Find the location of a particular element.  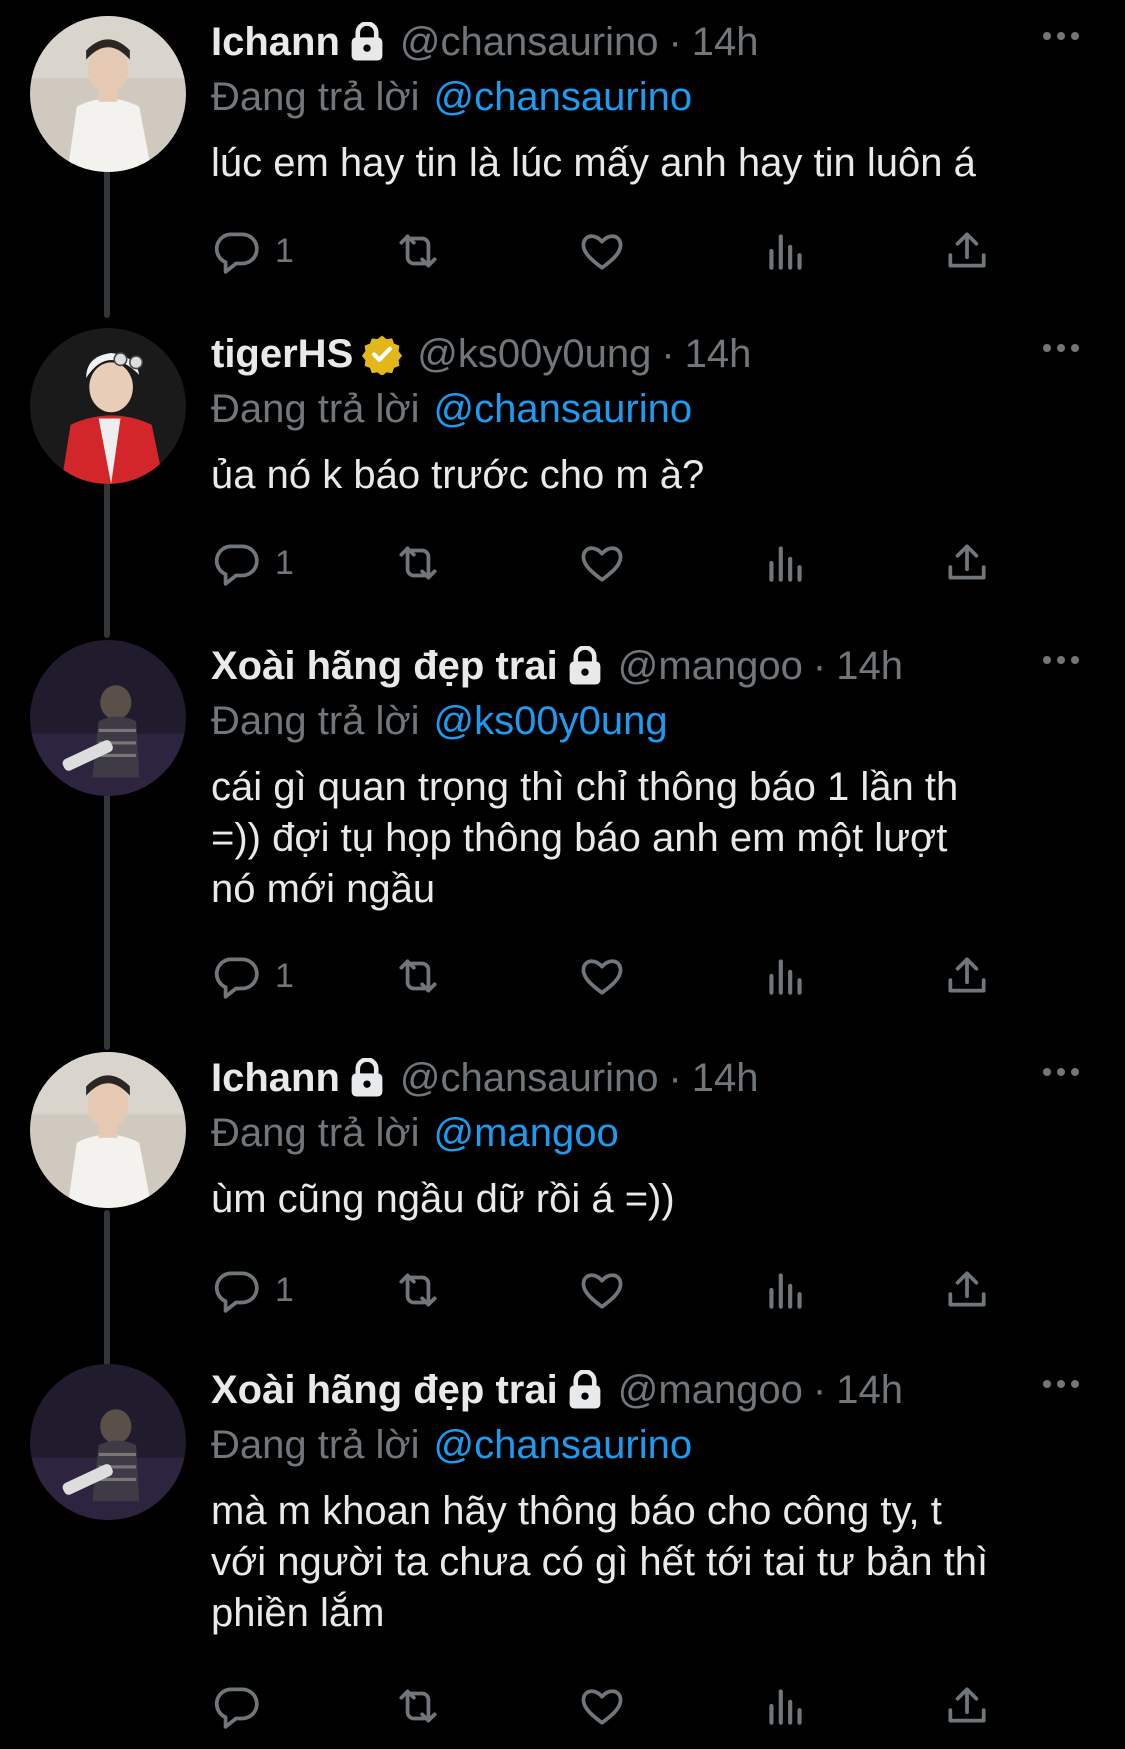

reply-mention-link: @ks00y0ung is located at coordinates (551, 721).